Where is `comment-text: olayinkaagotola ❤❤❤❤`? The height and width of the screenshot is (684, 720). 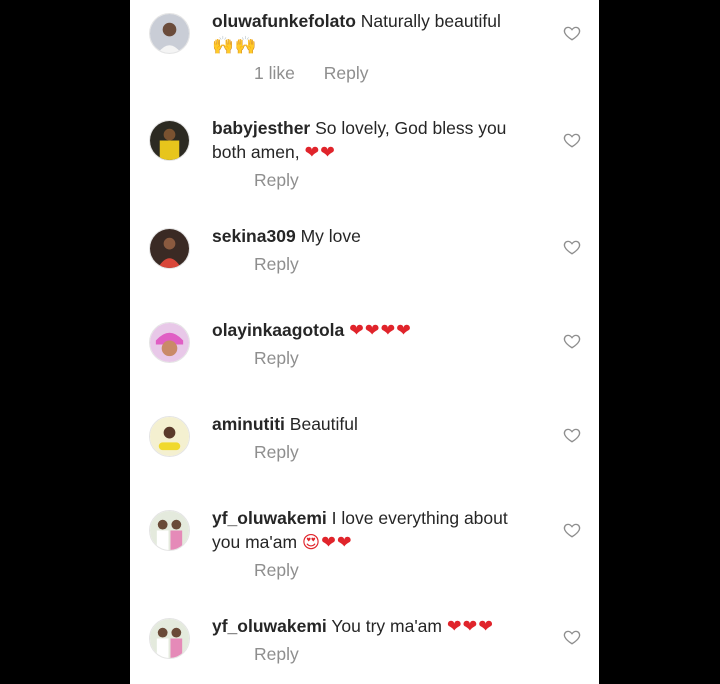 comment-text: olayinkaagotola ❤❤❤❤ is located at coordinates (367, 330).